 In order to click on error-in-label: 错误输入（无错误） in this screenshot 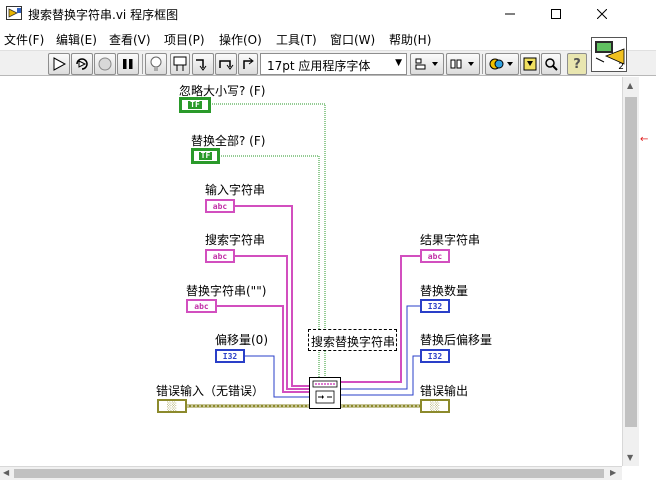, I will do `click(210, 391)`.